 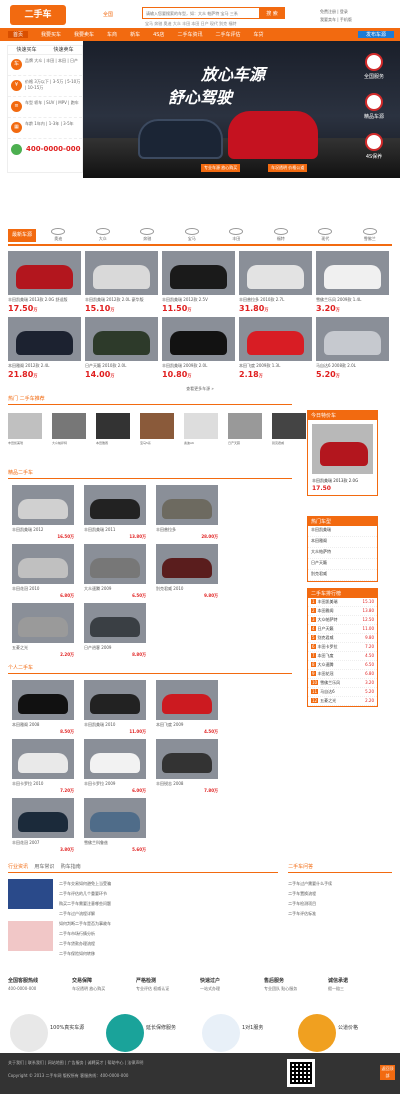 I want to click on rank-item: 10 雪佛兰乐风 3.20, so click(x=342, y=683).